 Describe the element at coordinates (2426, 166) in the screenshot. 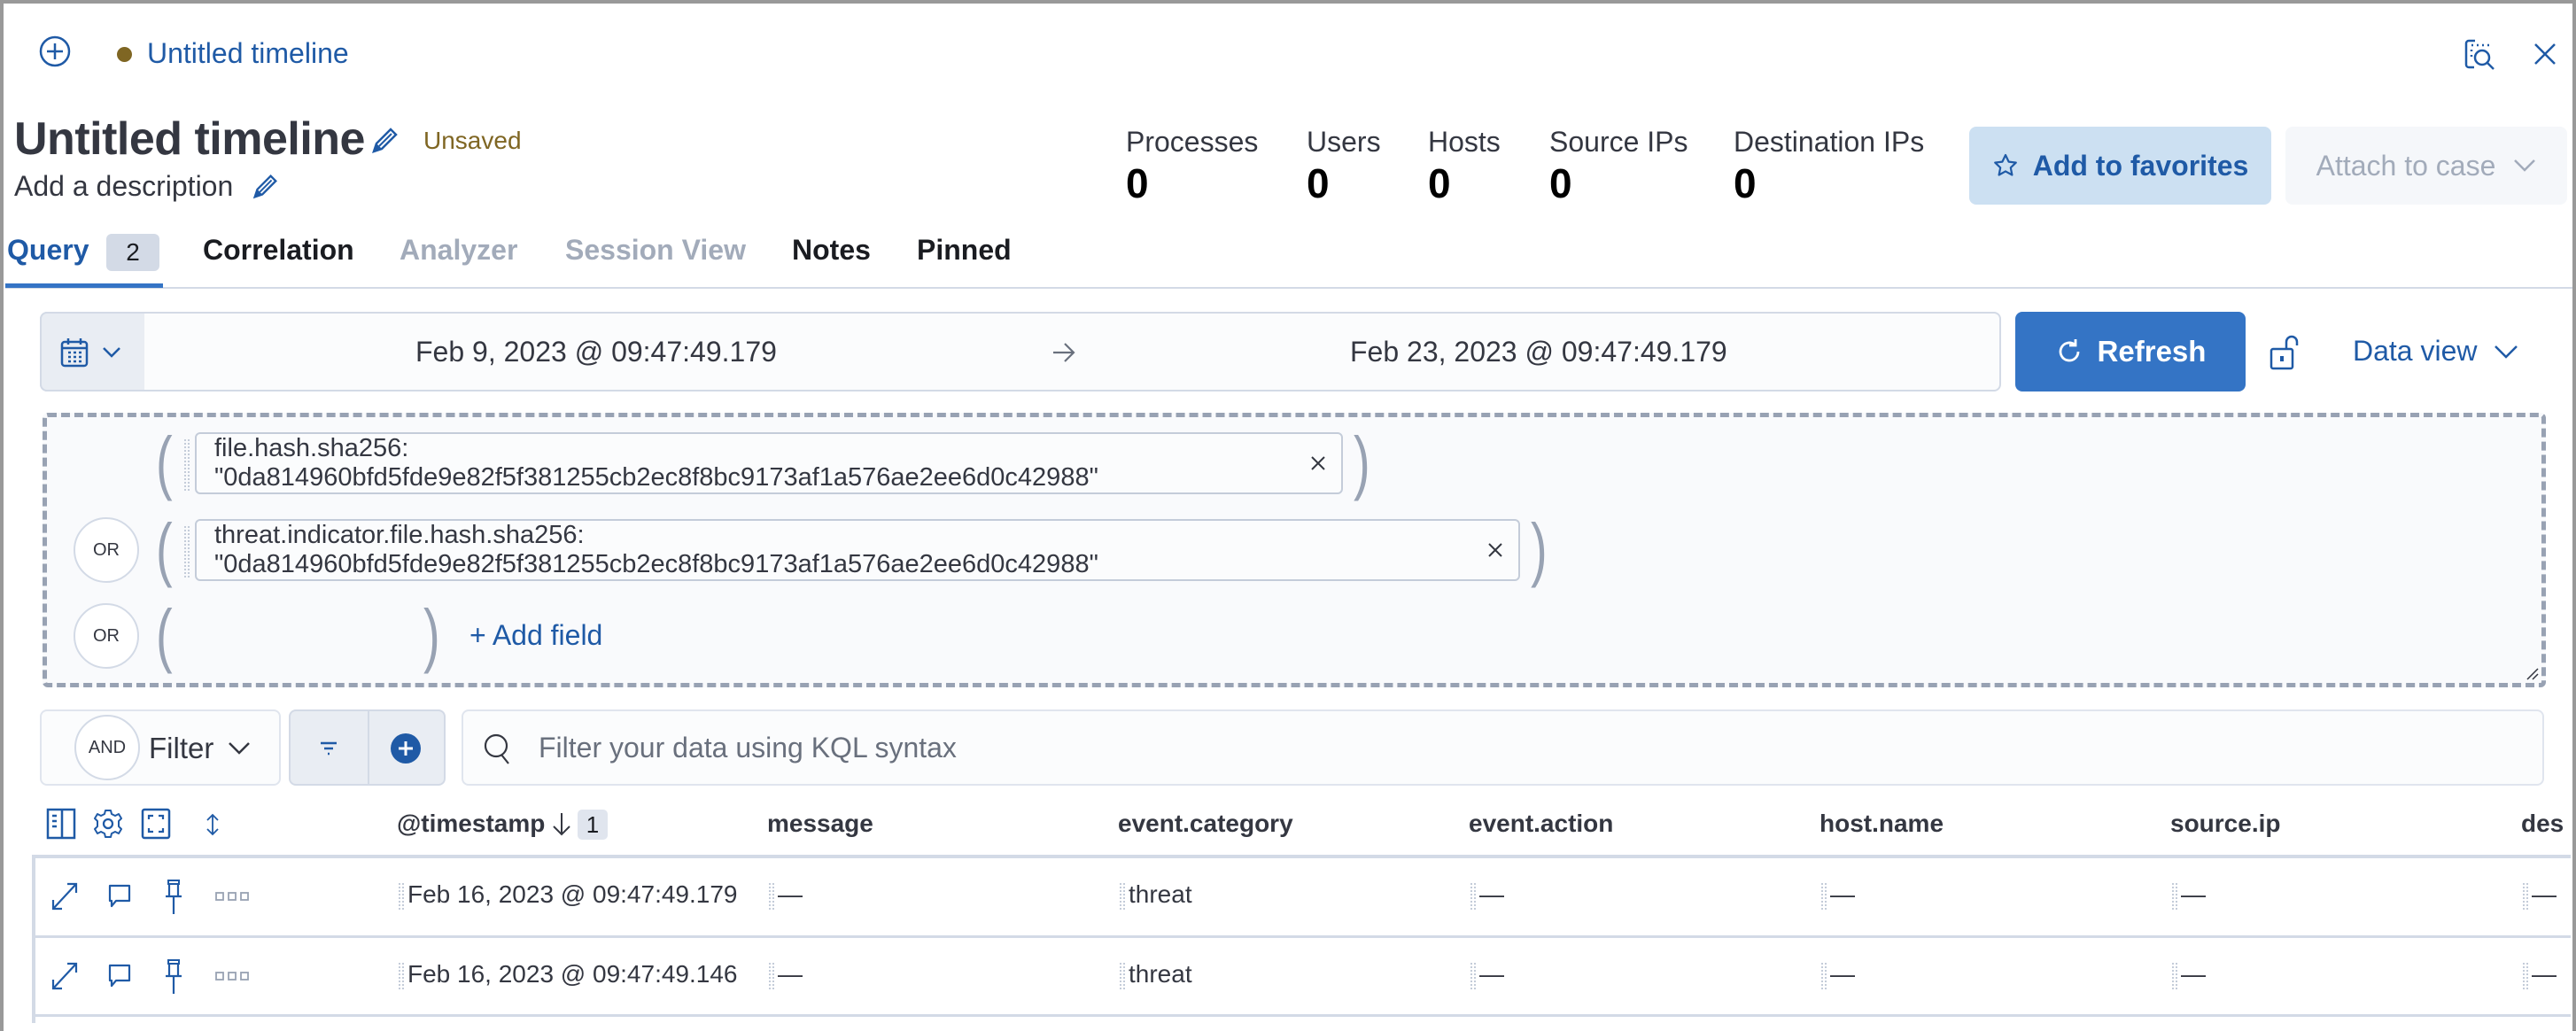

I see `attach-to-case-button: Attach to case` at that location.